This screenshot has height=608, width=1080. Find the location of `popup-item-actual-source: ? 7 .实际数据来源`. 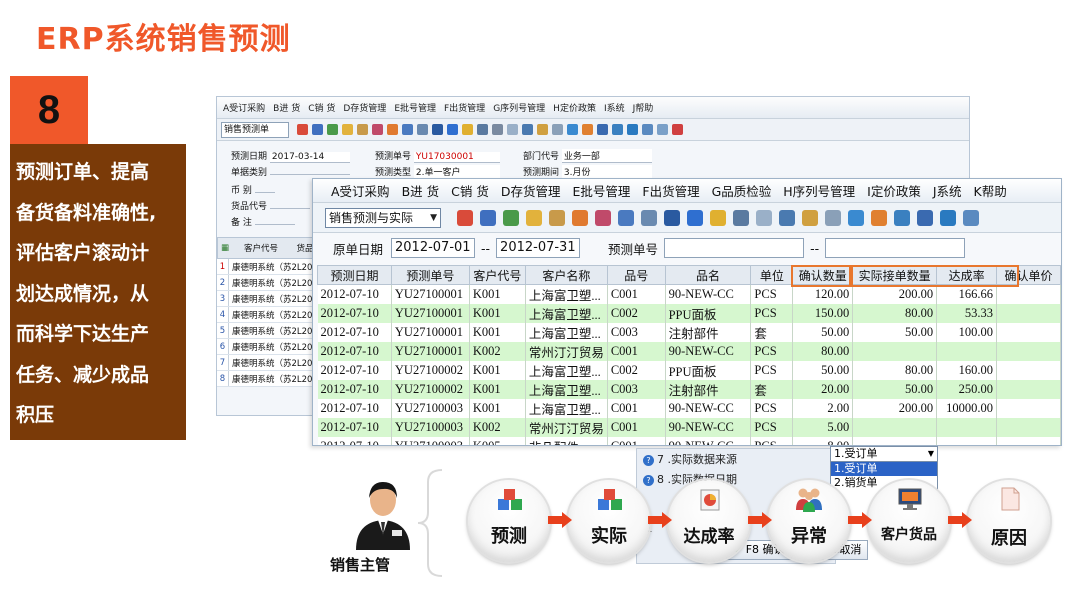

popup-item-actual-source: ? 7 .实际数据来源 is located at coordinates (690, 459).